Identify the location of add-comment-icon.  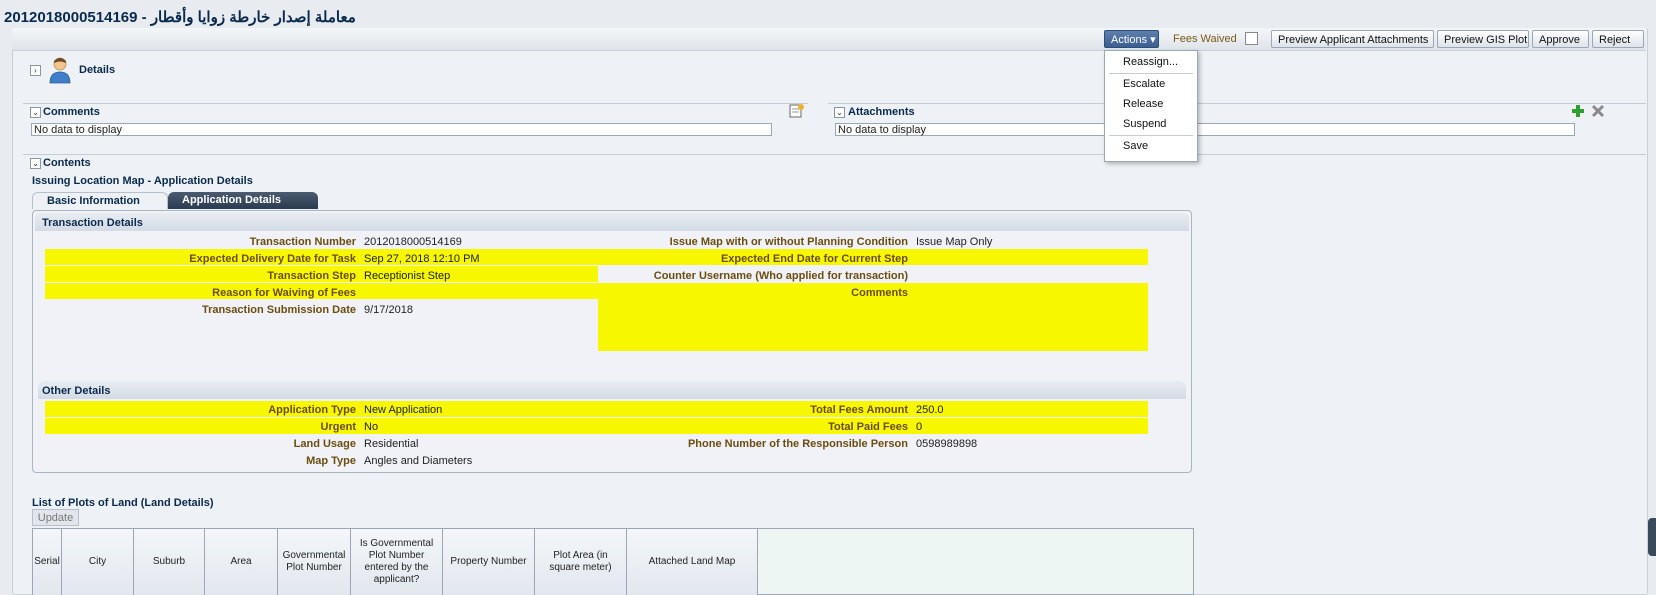
(796, 111).